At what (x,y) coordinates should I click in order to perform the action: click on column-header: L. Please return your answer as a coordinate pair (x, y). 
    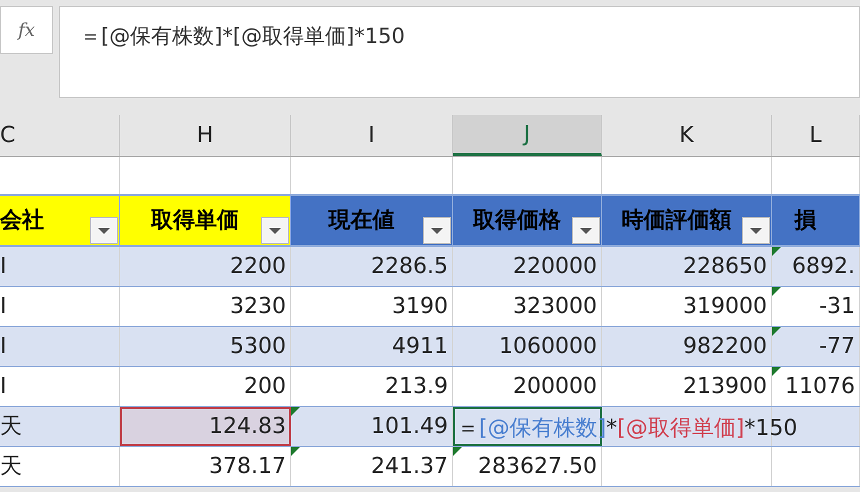
    Looking at the image, I should click on (816, 135).